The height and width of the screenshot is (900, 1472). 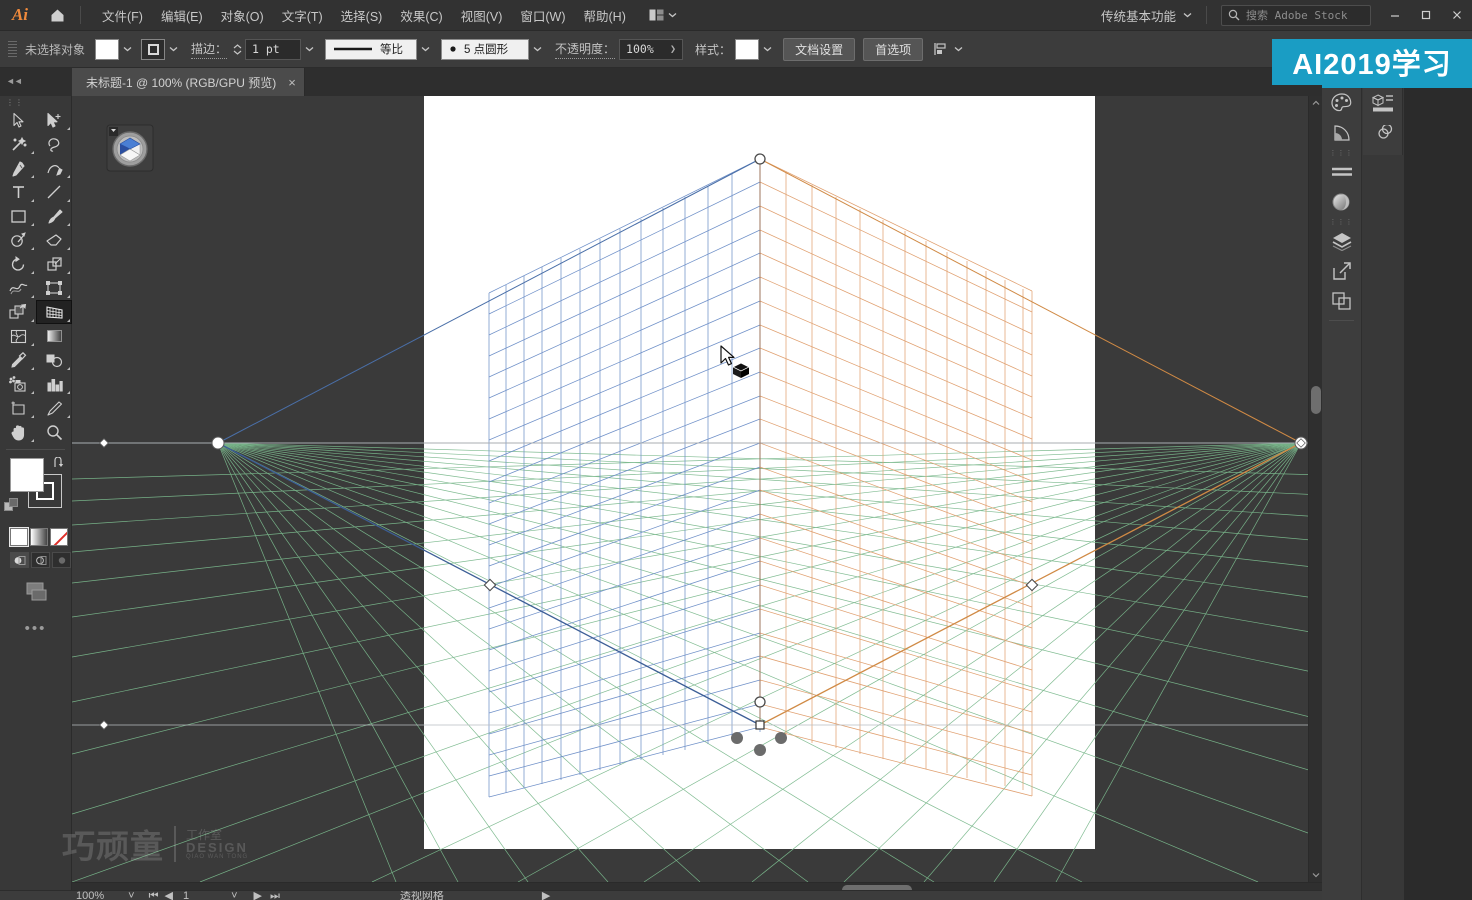 What do you see at coordinates (258, 895) in the screenshot?
I see `next-page-icon: ▶` at bounding box center [258, 895].